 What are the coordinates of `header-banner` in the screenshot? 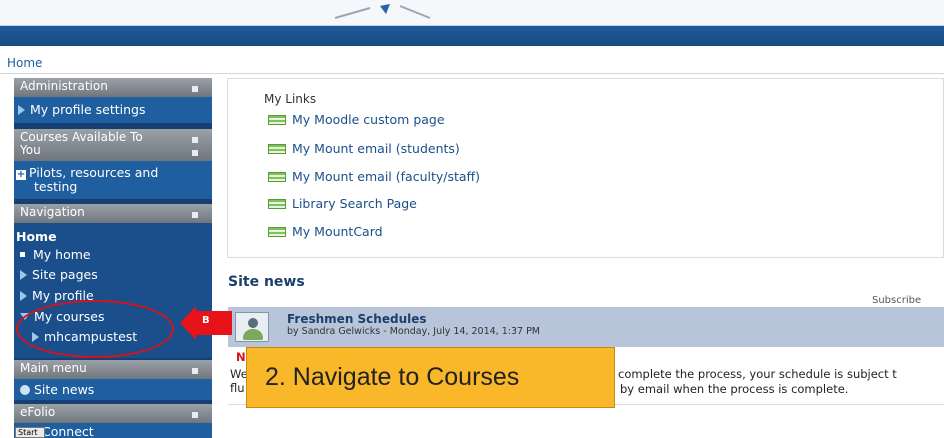 It's located at (472, 36).